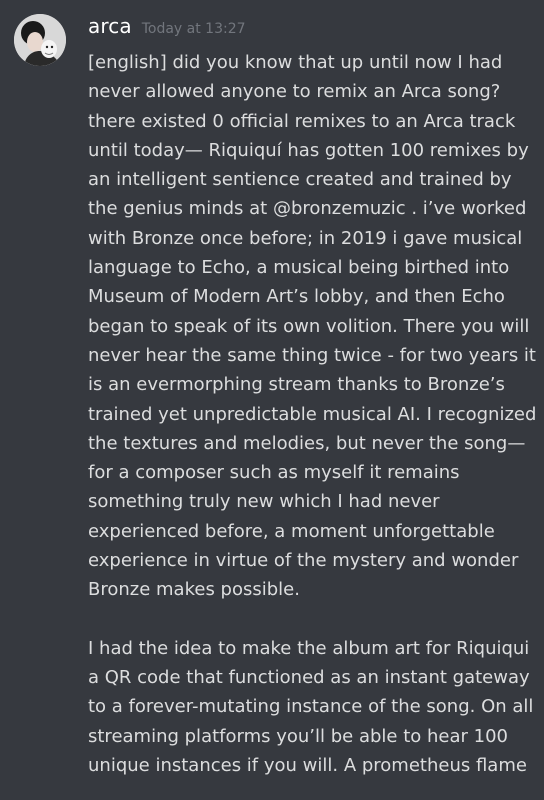 This screenshot has height=800, width=544. Describe the element at coordinates (313, 27) in the screenshot. I see `message-header: arca Today at 13:27` at that location.